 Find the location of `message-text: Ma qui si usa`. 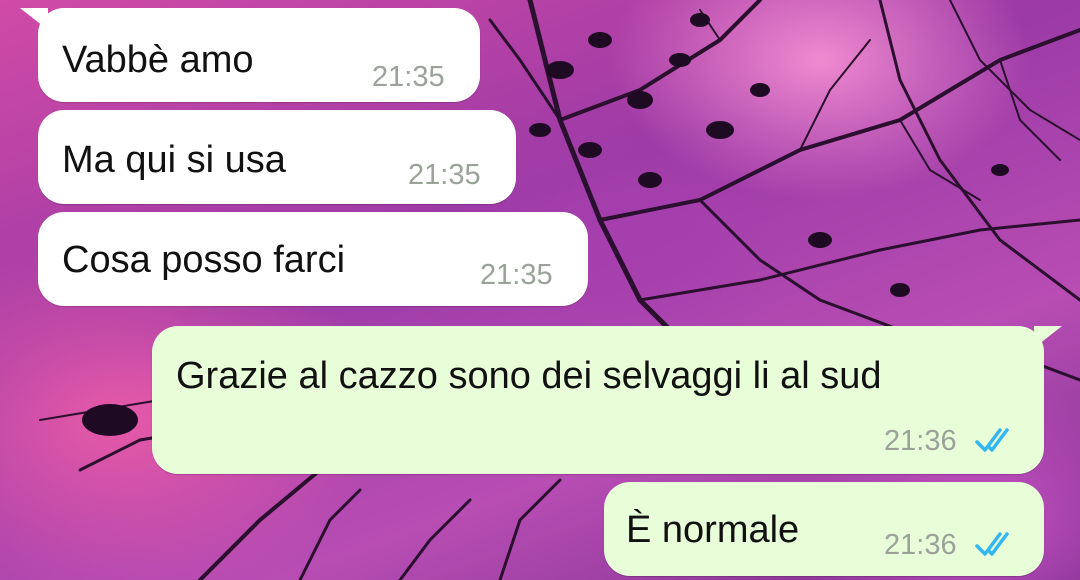

message-text: Ma qui si usa is located at coordinates (174, 160).